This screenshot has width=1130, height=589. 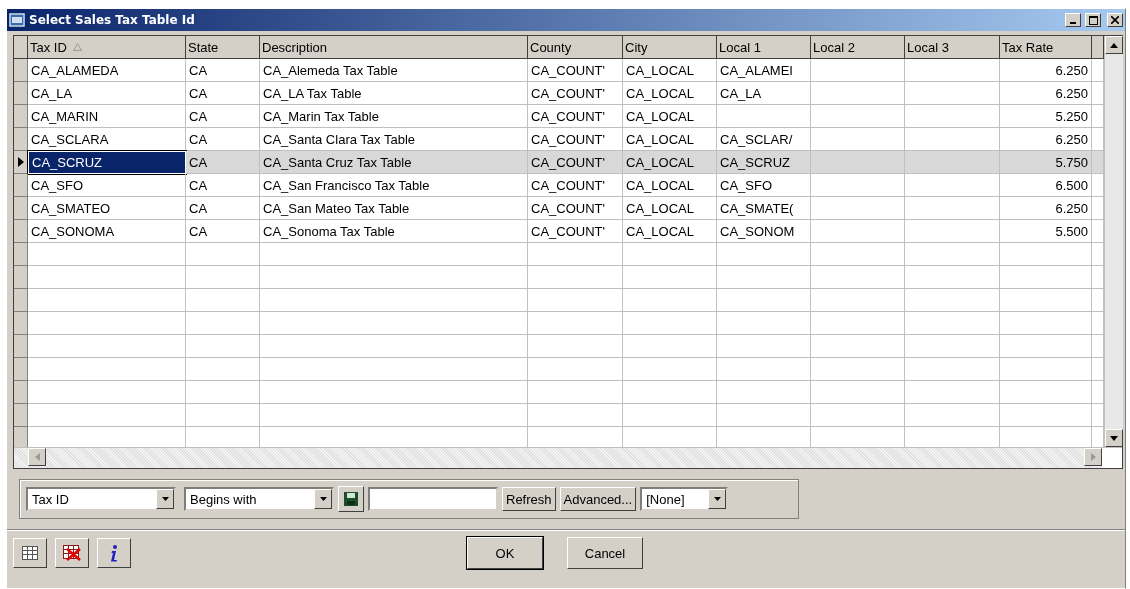 I want to click on column-header: Tax ID, so click(x=107, y=47).